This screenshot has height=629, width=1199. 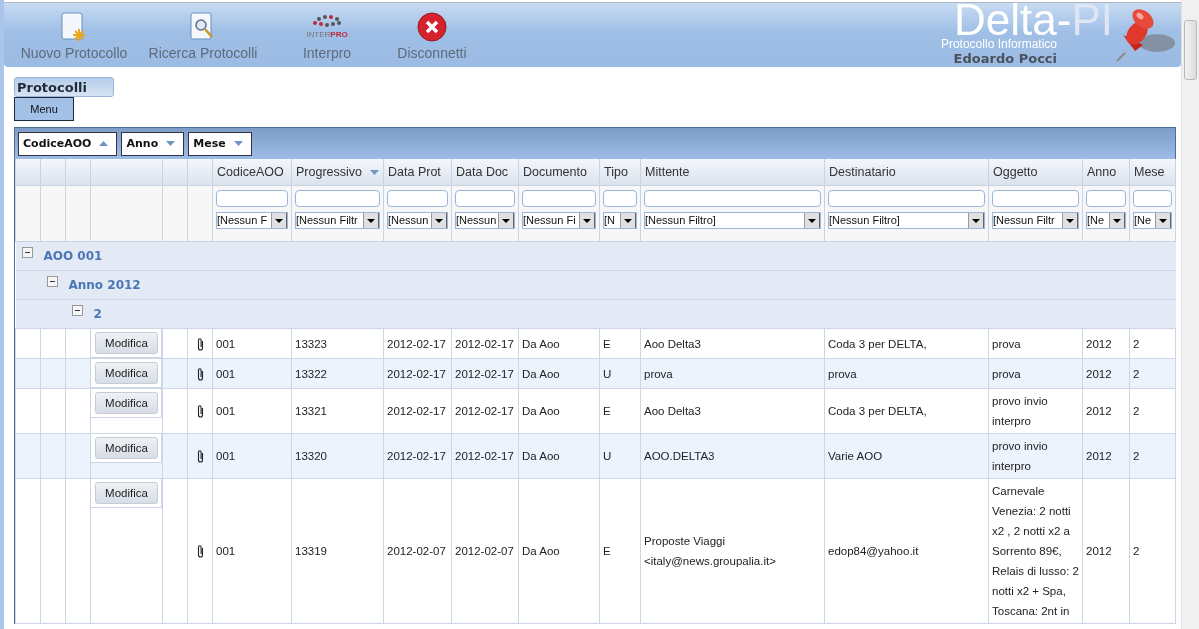 What do you see at coordinates (732, 172) in the screenshot?
I see `column-header: Mittente` at bounding box center [732, 172].